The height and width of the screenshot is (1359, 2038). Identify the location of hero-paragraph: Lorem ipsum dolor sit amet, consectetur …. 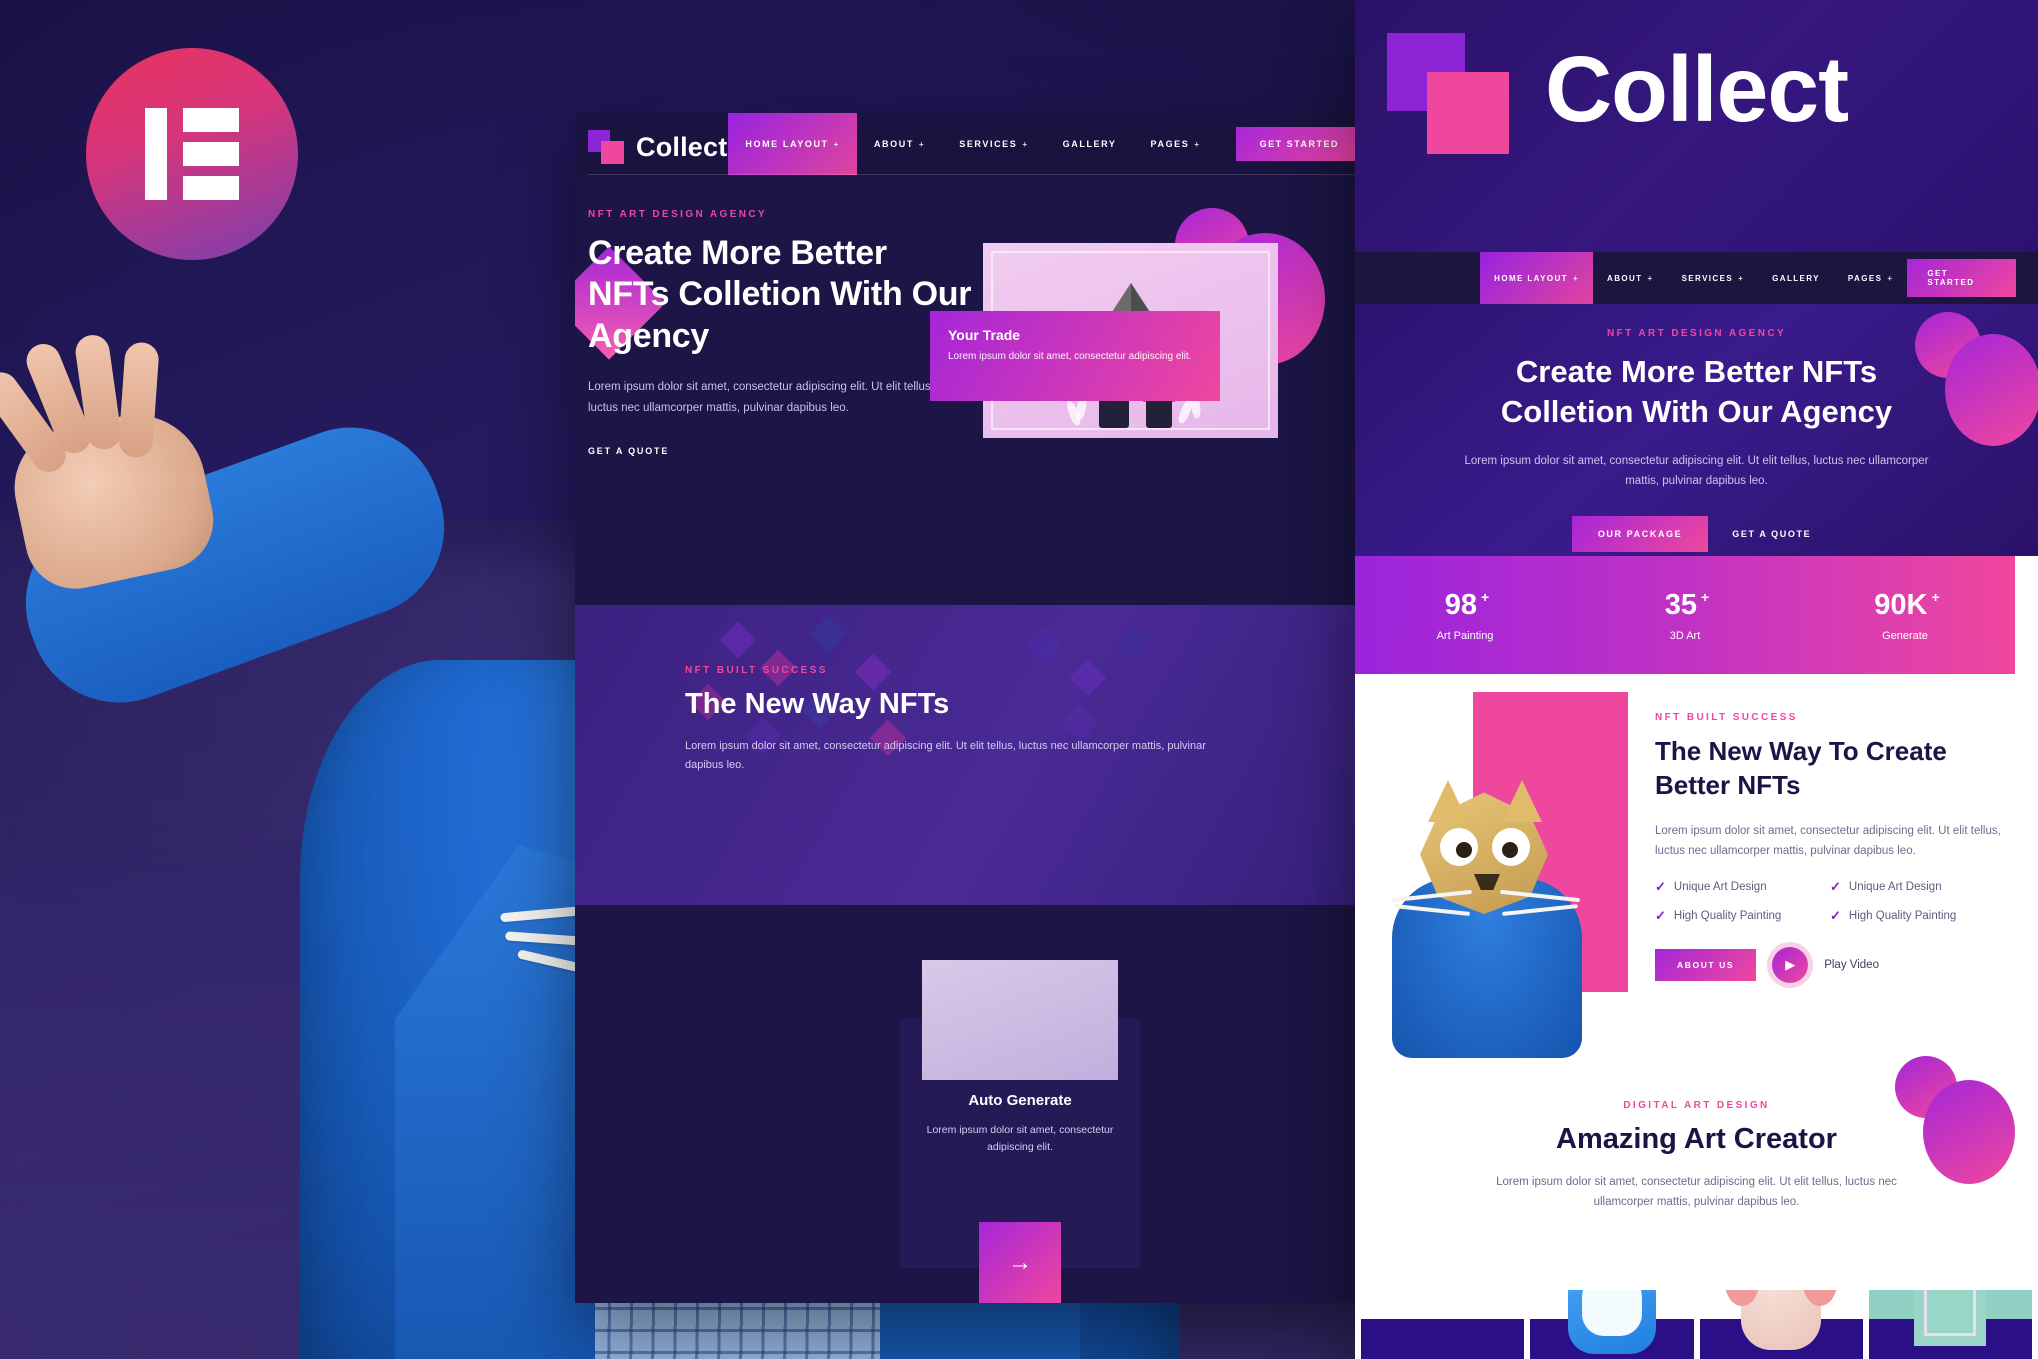
(761, 397).